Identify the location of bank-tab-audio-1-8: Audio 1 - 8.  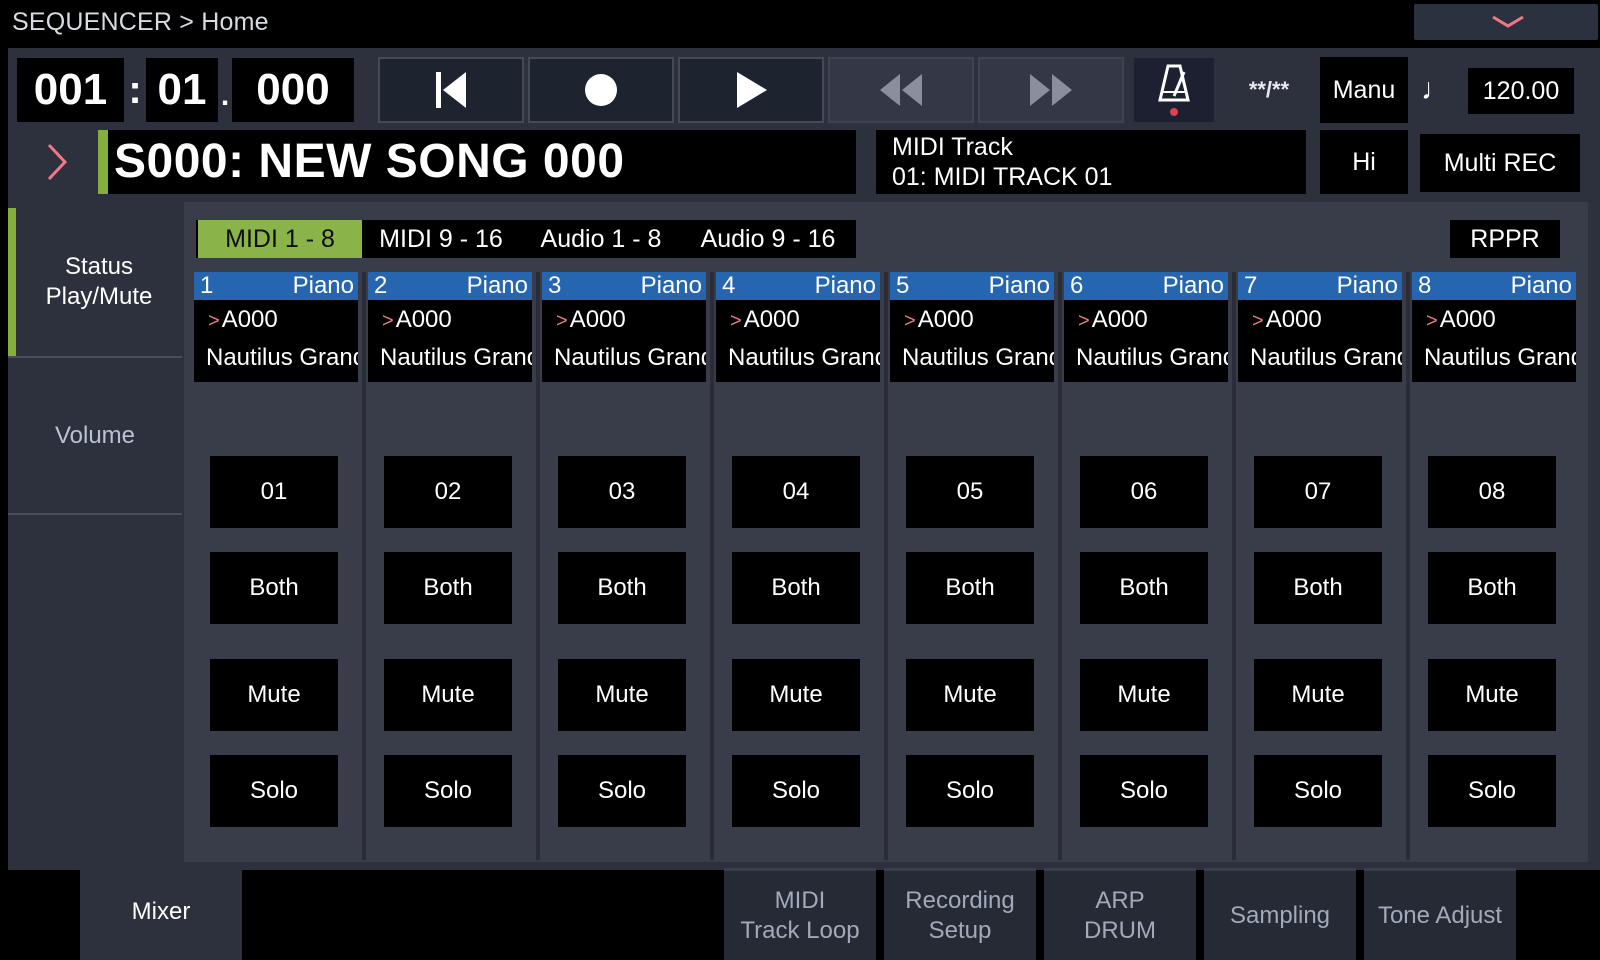
(601, 239).